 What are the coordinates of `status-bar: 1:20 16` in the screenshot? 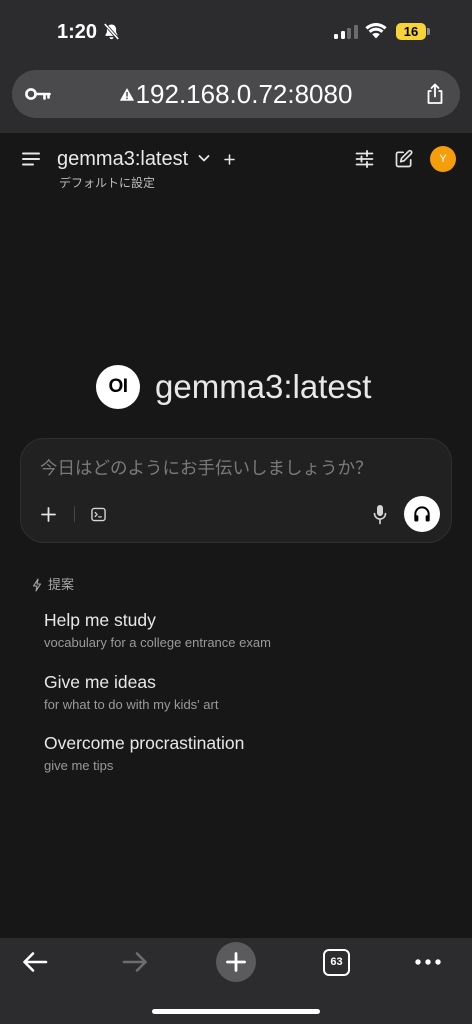 It's located at (236, 28).